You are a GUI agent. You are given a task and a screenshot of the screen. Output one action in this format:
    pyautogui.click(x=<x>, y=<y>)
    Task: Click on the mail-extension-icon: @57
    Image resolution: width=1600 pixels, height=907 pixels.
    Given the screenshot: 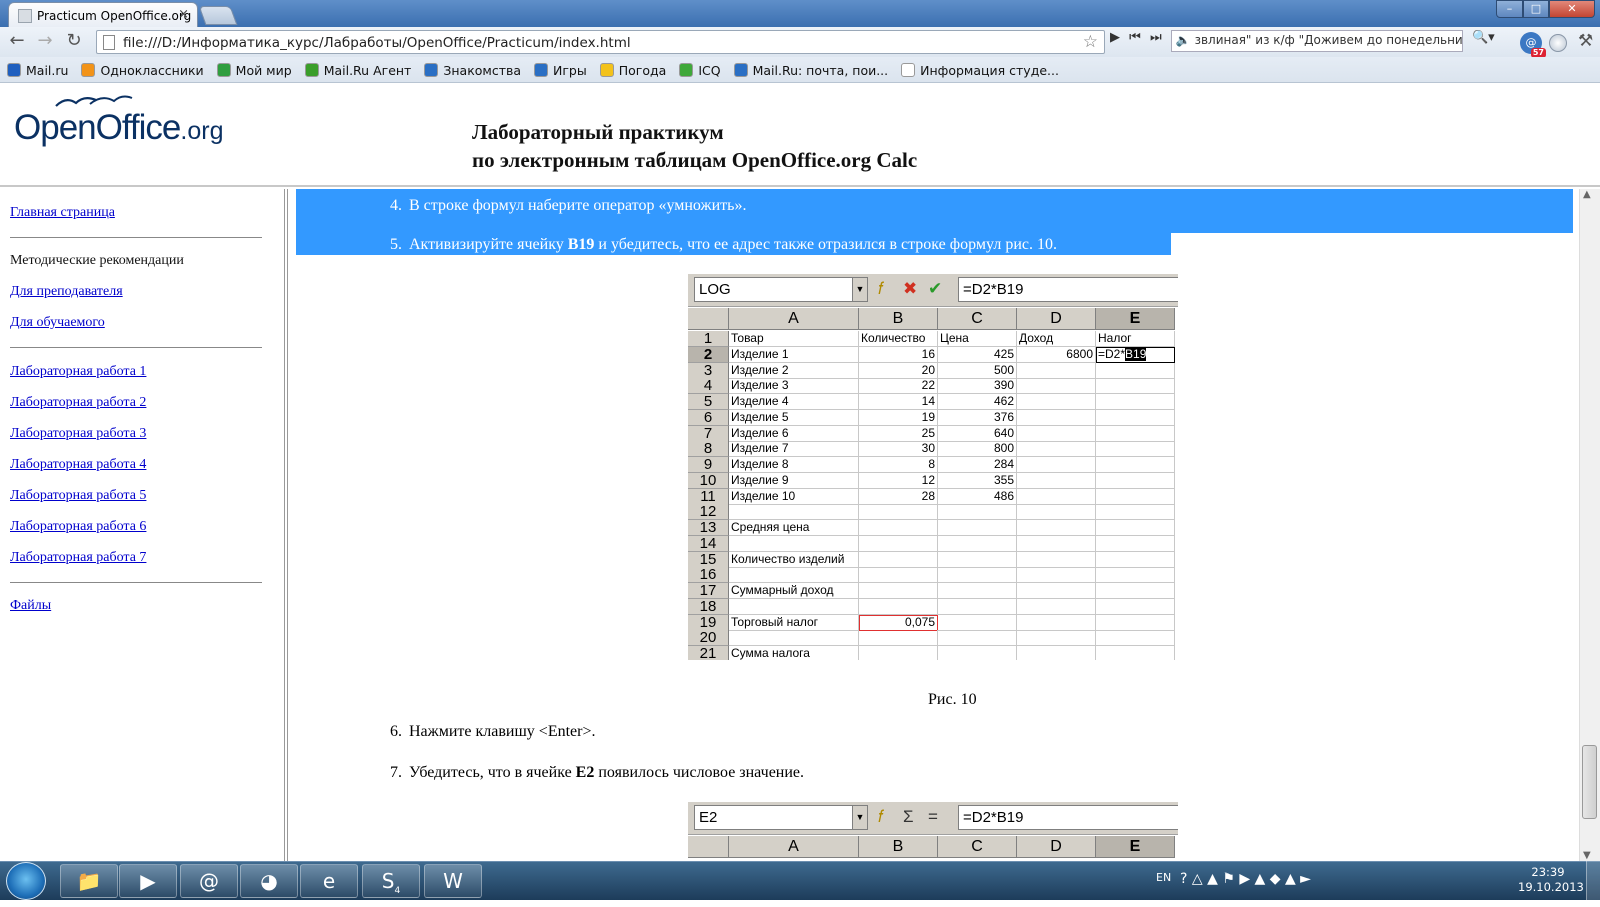 What is the action you would take?
    pyautogui.click(x=1533, y=45)
    